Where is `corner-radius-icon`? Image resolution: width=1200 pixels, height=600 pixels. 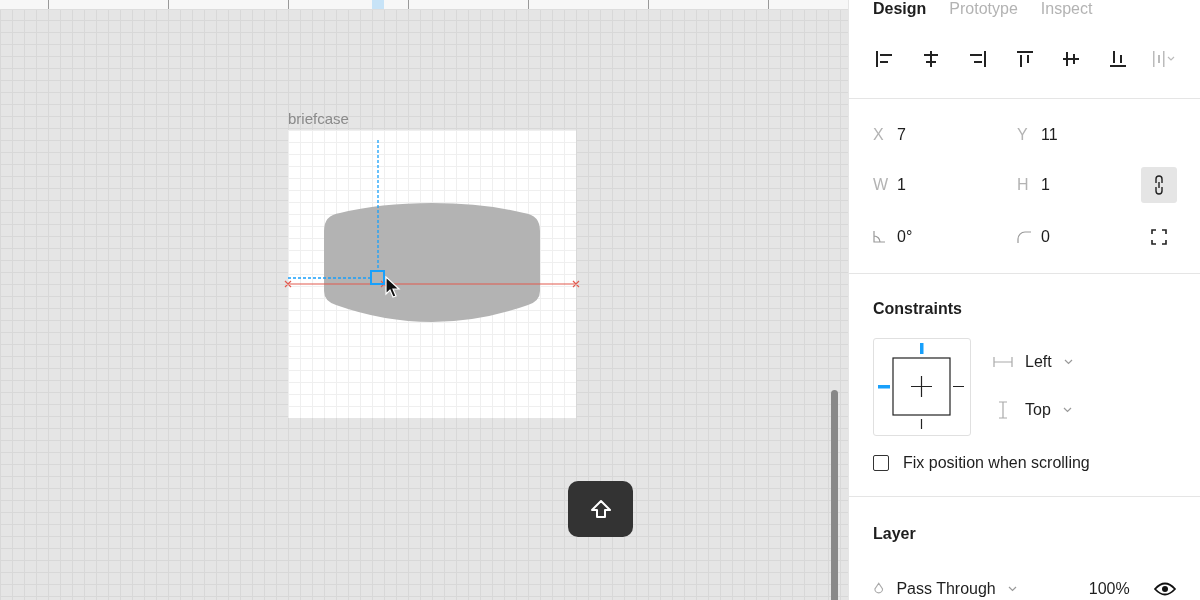
corner-radius-icon is located at coordinates (1024, 237).